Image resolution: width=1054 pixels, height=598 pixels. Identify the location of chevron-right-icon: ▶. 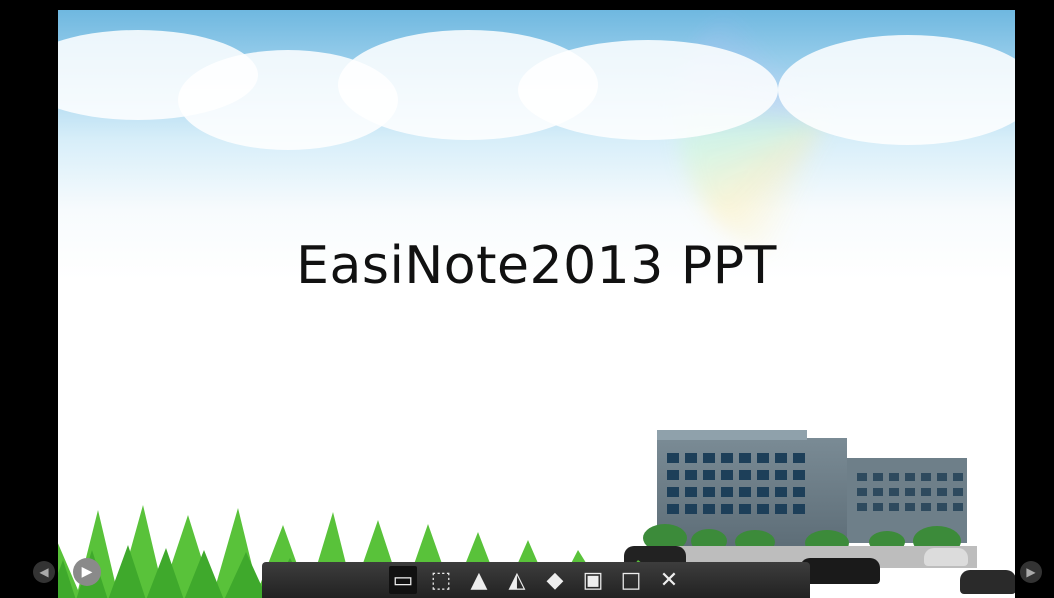
(1031, 572).